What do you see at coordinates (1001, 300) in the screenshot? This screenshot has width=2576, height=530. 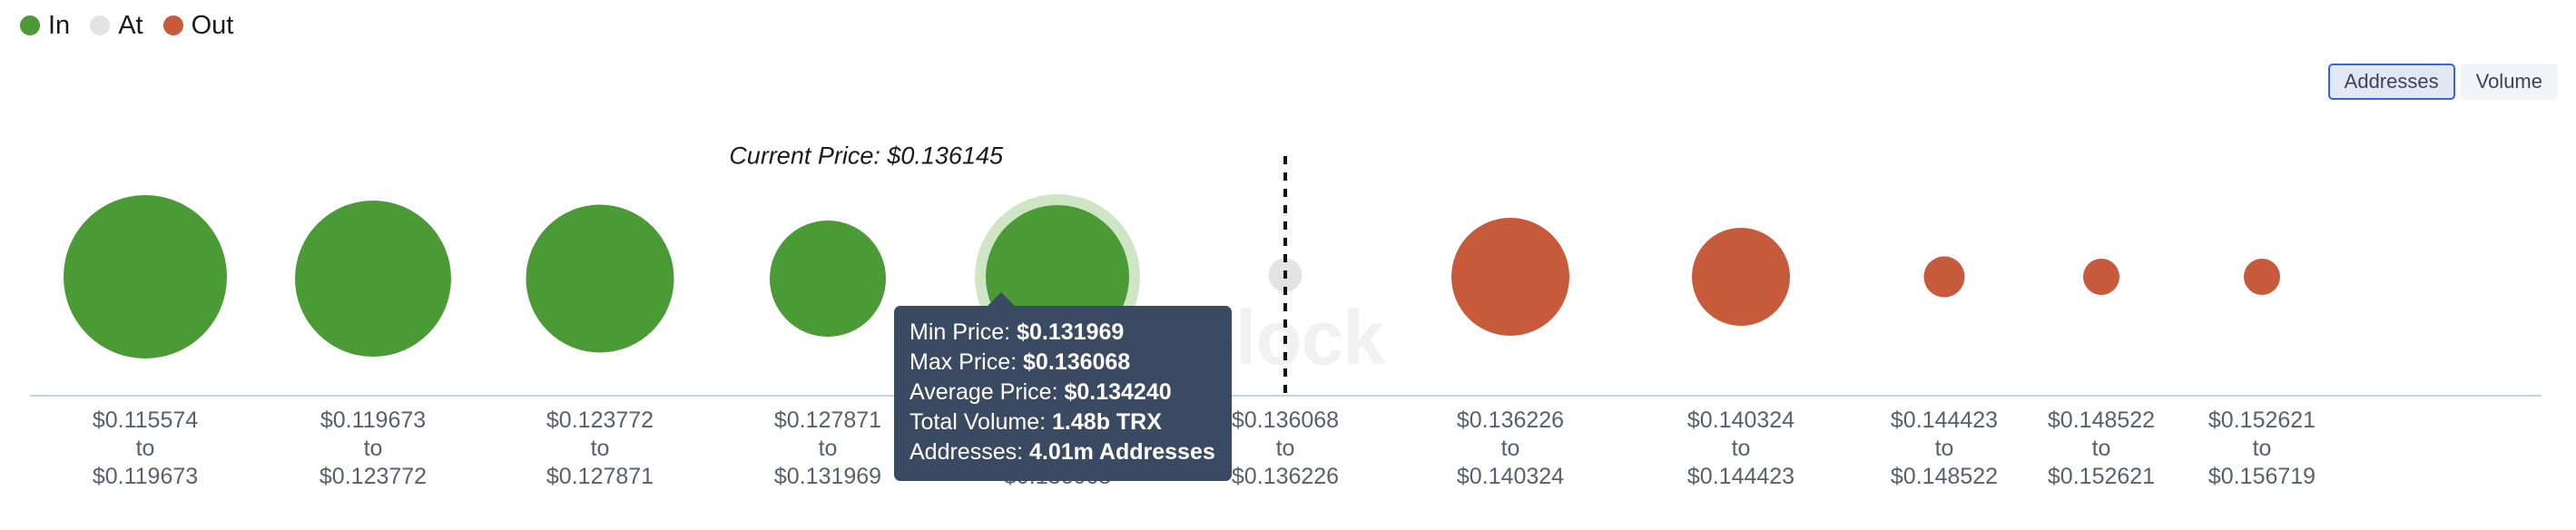 I see `tooltip-arrow-icon` at bounding box center [1001, 300].